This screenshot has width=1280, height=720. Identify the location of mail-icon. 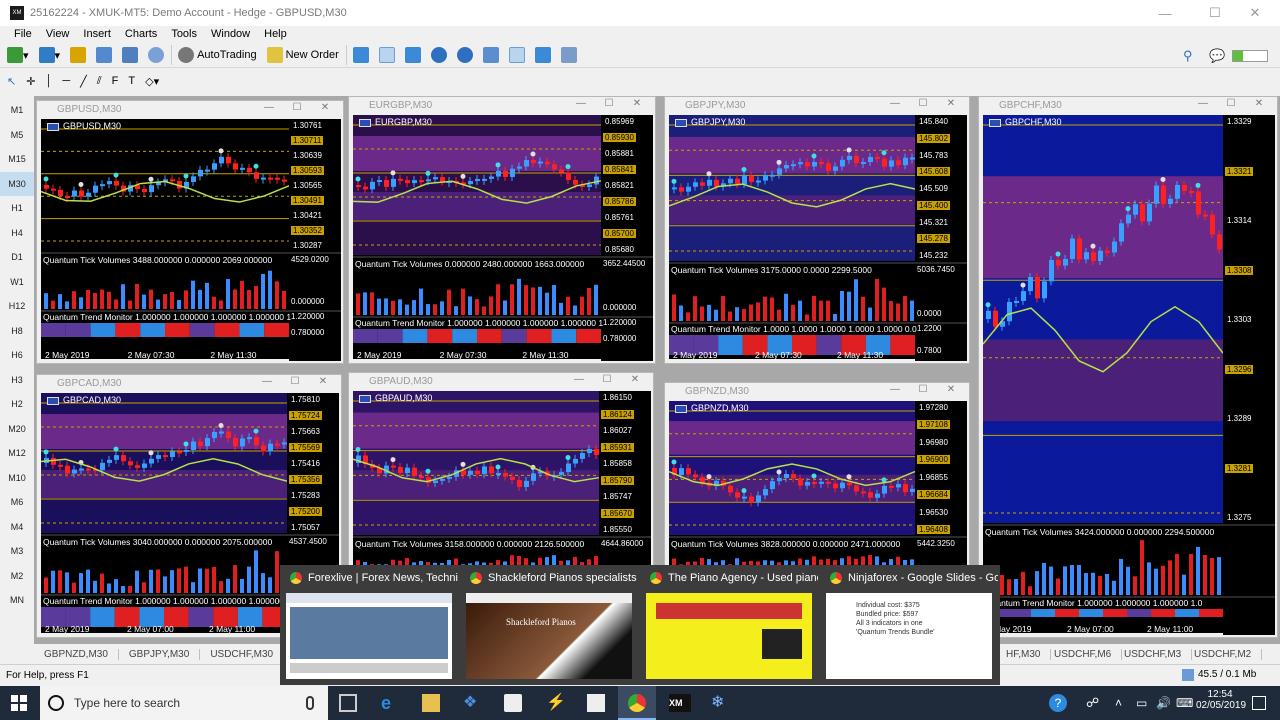
(596, 703).